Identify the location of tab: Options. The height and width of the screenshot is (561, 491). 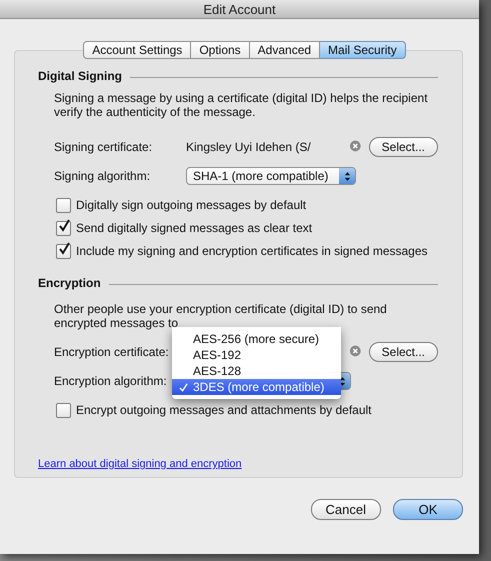
(220, 50).